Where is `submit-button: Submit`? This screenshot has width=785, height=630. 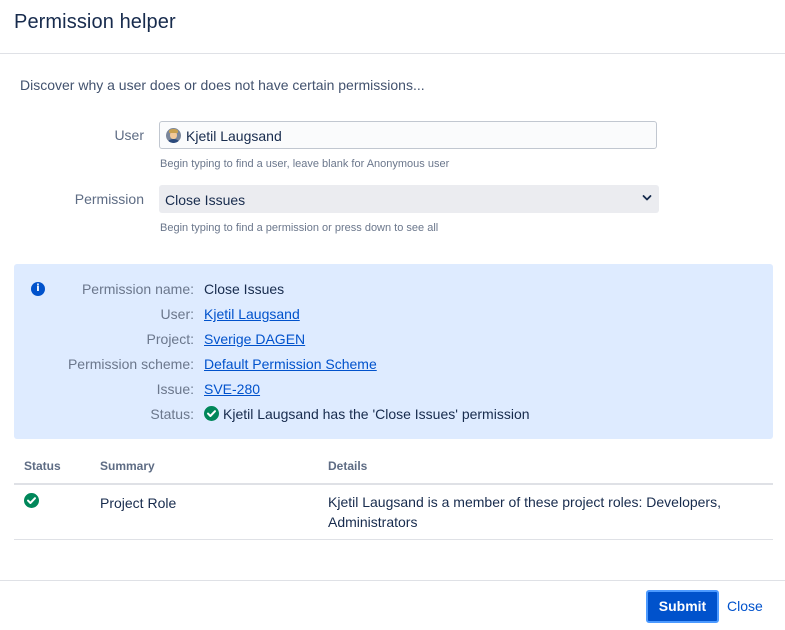
submit-button: Submit is located at coordinates (682, 606).